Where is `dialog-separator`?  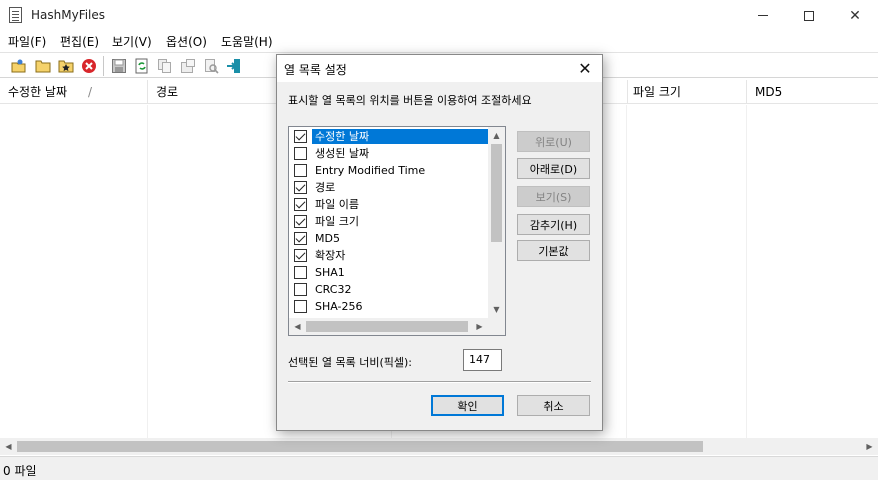
dialog-separator is located at coordinates (439, 382).